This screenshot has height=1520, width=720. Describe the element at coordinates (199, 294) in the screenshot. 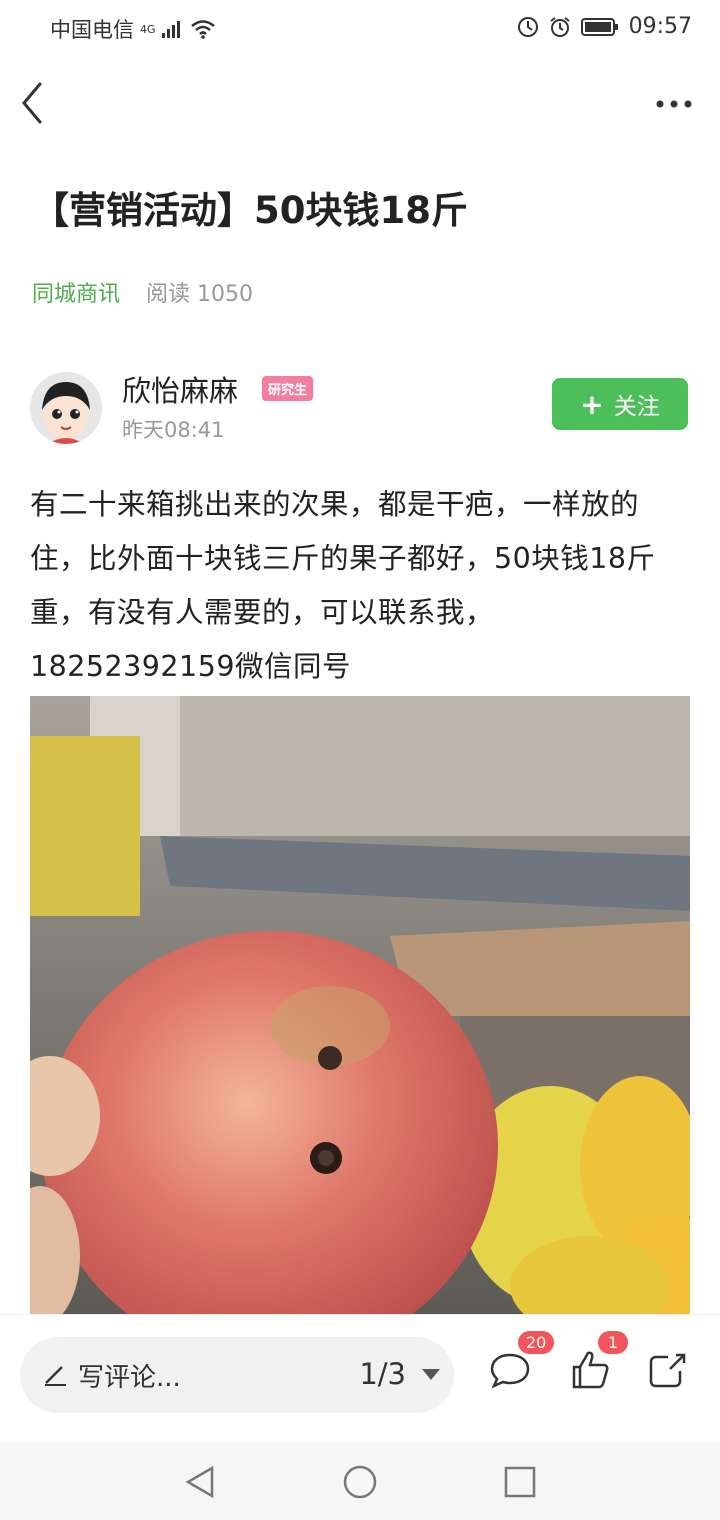

I see `read-count: 阅读 1050` at that location.